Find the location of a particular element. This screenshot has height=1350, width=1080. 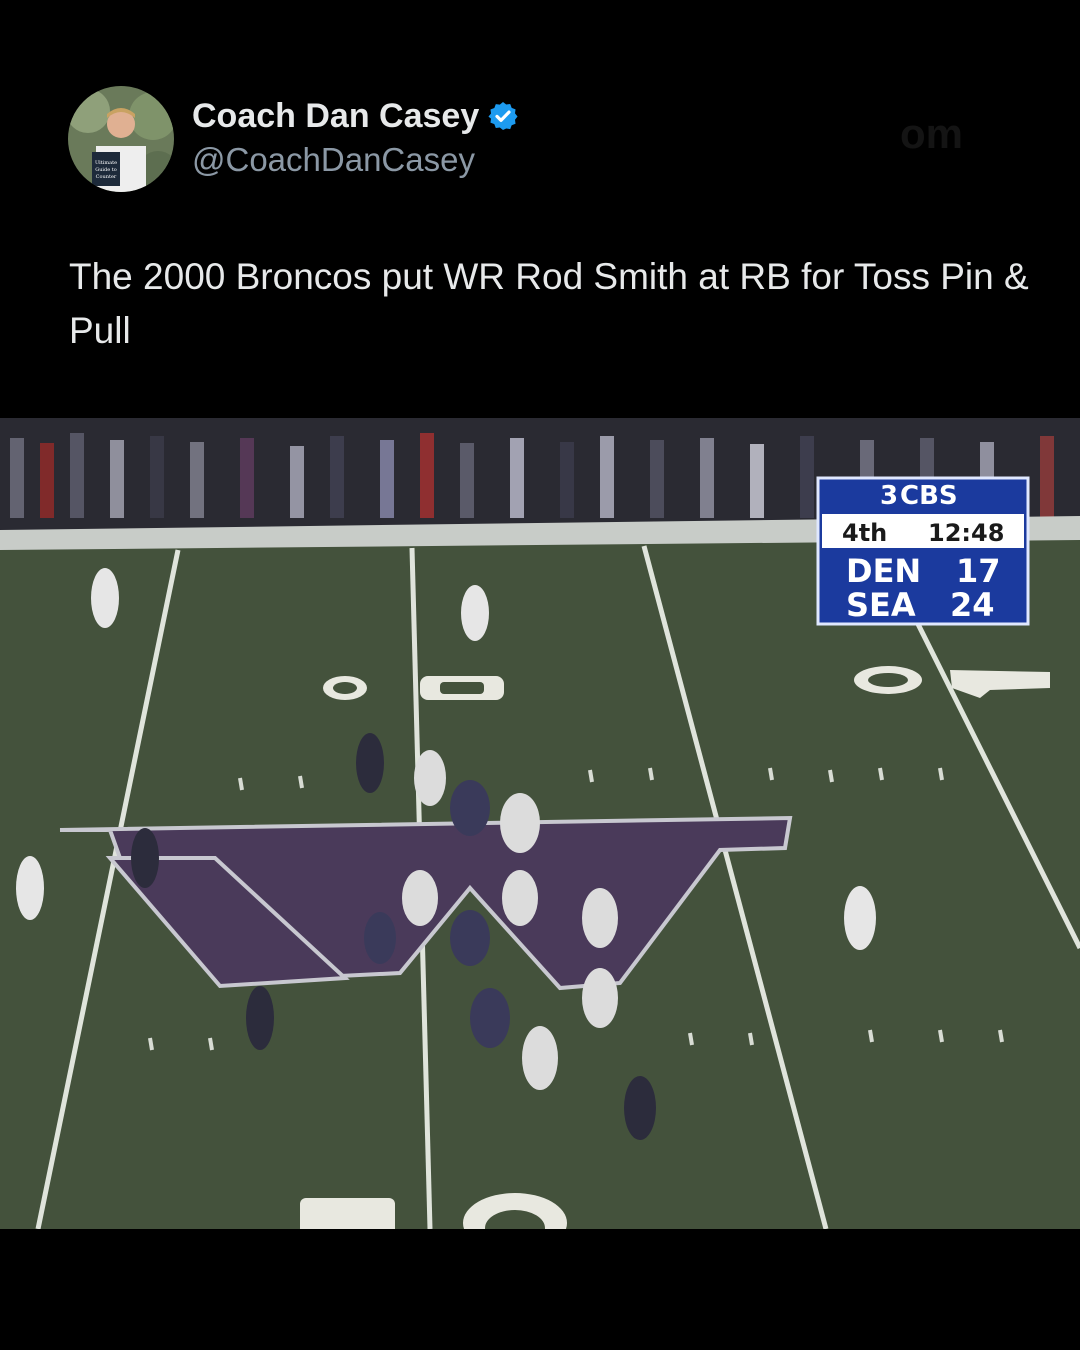

svg-text: Guide to is located at coordinates (106, 170).